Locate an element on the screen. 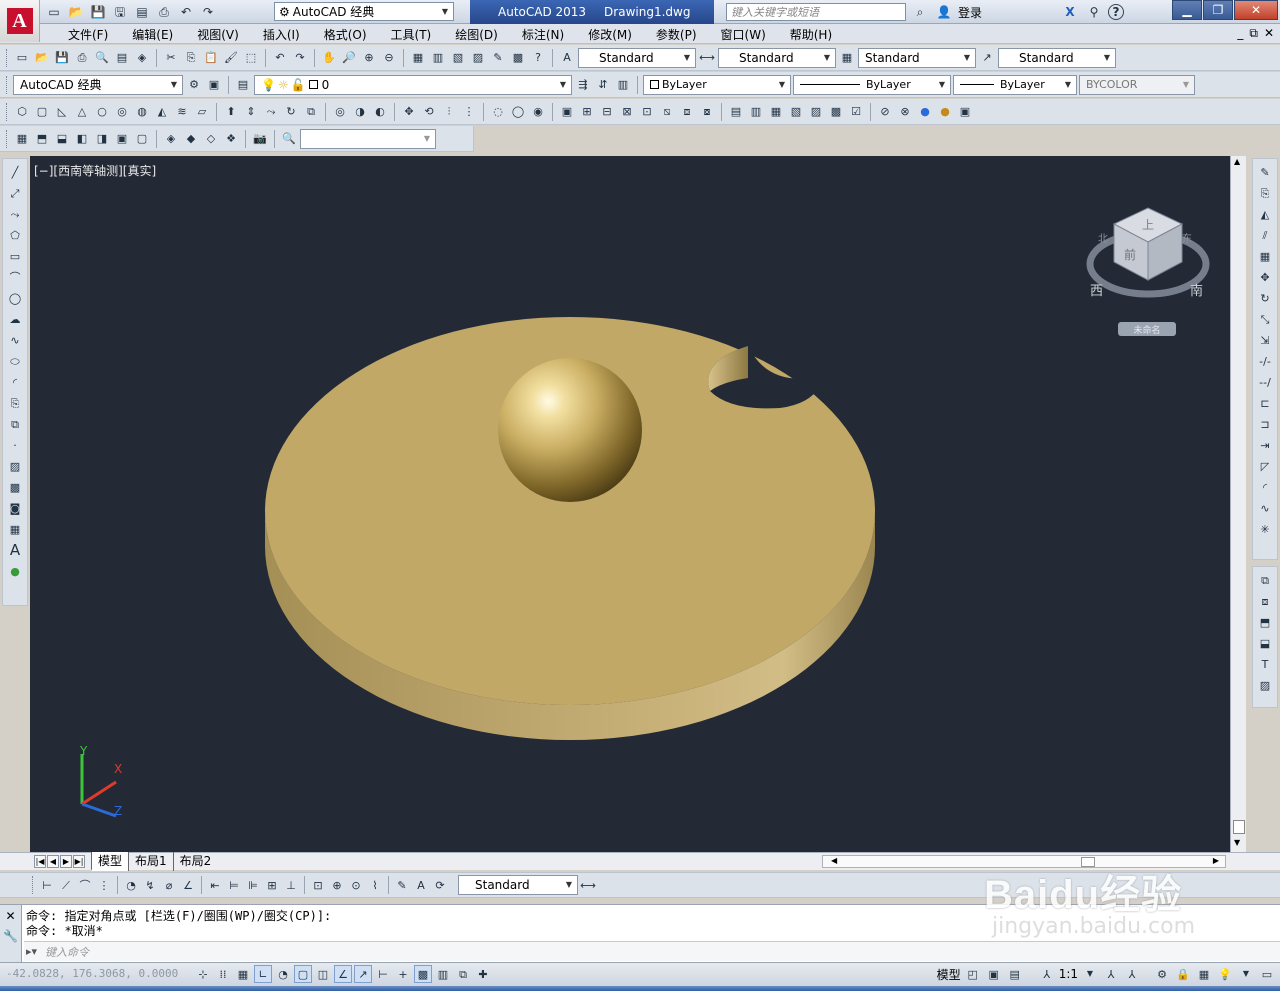 The image size is (1280, 991). scroll-up-icon: ▲ is located at coordinates (1237, 161).